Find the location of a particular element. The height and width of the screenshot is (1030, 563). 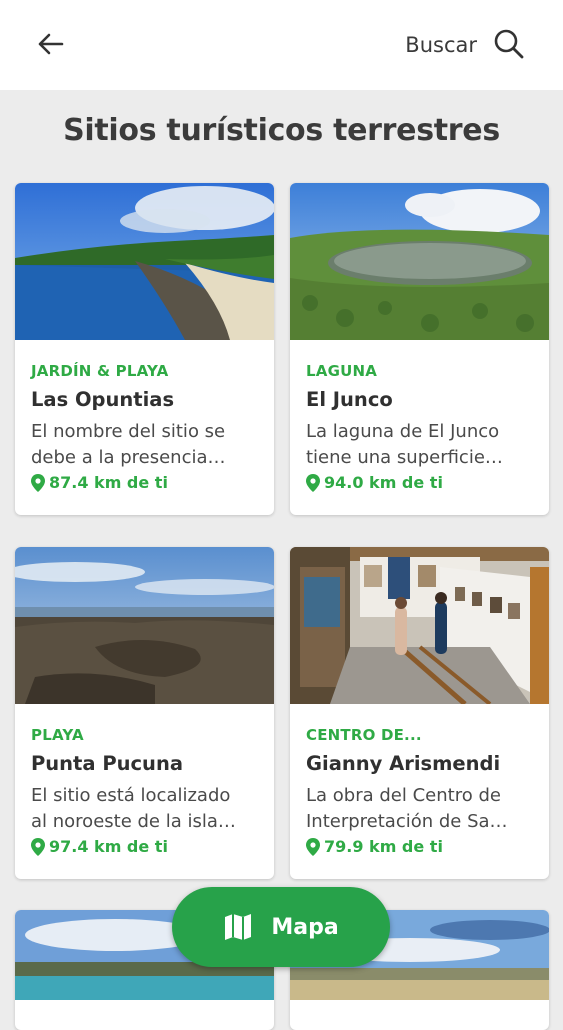

description-line: La laguna de El Junco is located at coordinates (403, 431).